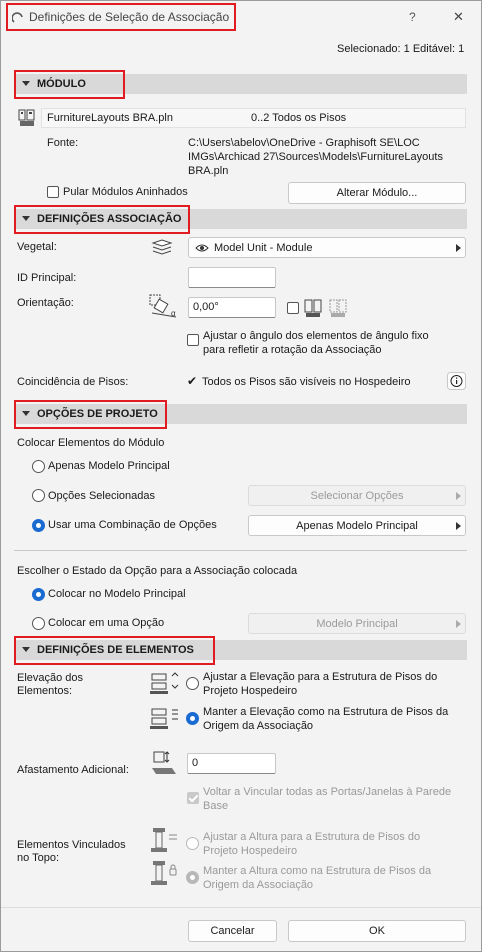  I want to click on close-icon: ✕, so click(458, 17).